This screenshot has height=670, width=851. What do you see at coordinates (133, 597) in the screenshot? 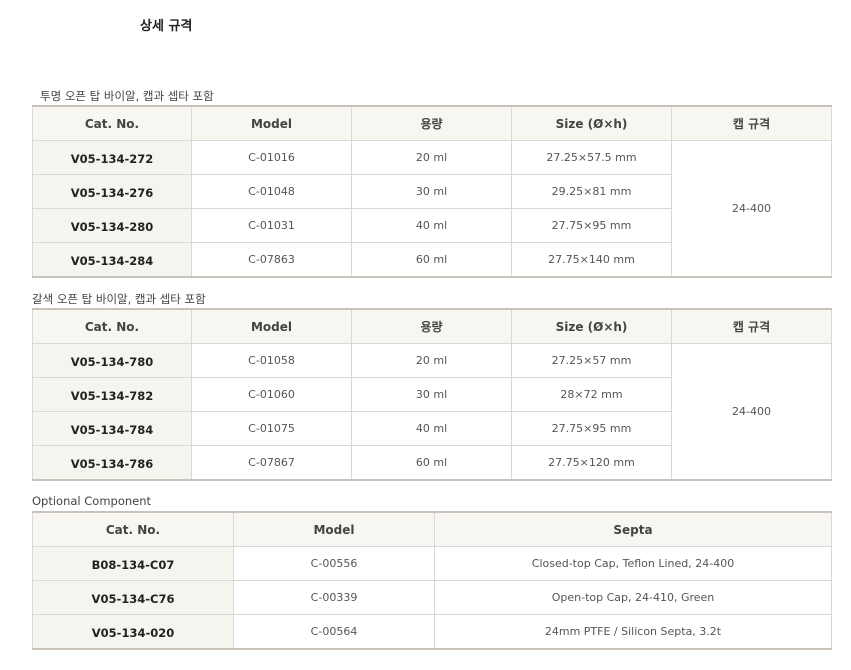
I see `cat-no-cell: V05-134-C76` at bounding box center [133, 597].